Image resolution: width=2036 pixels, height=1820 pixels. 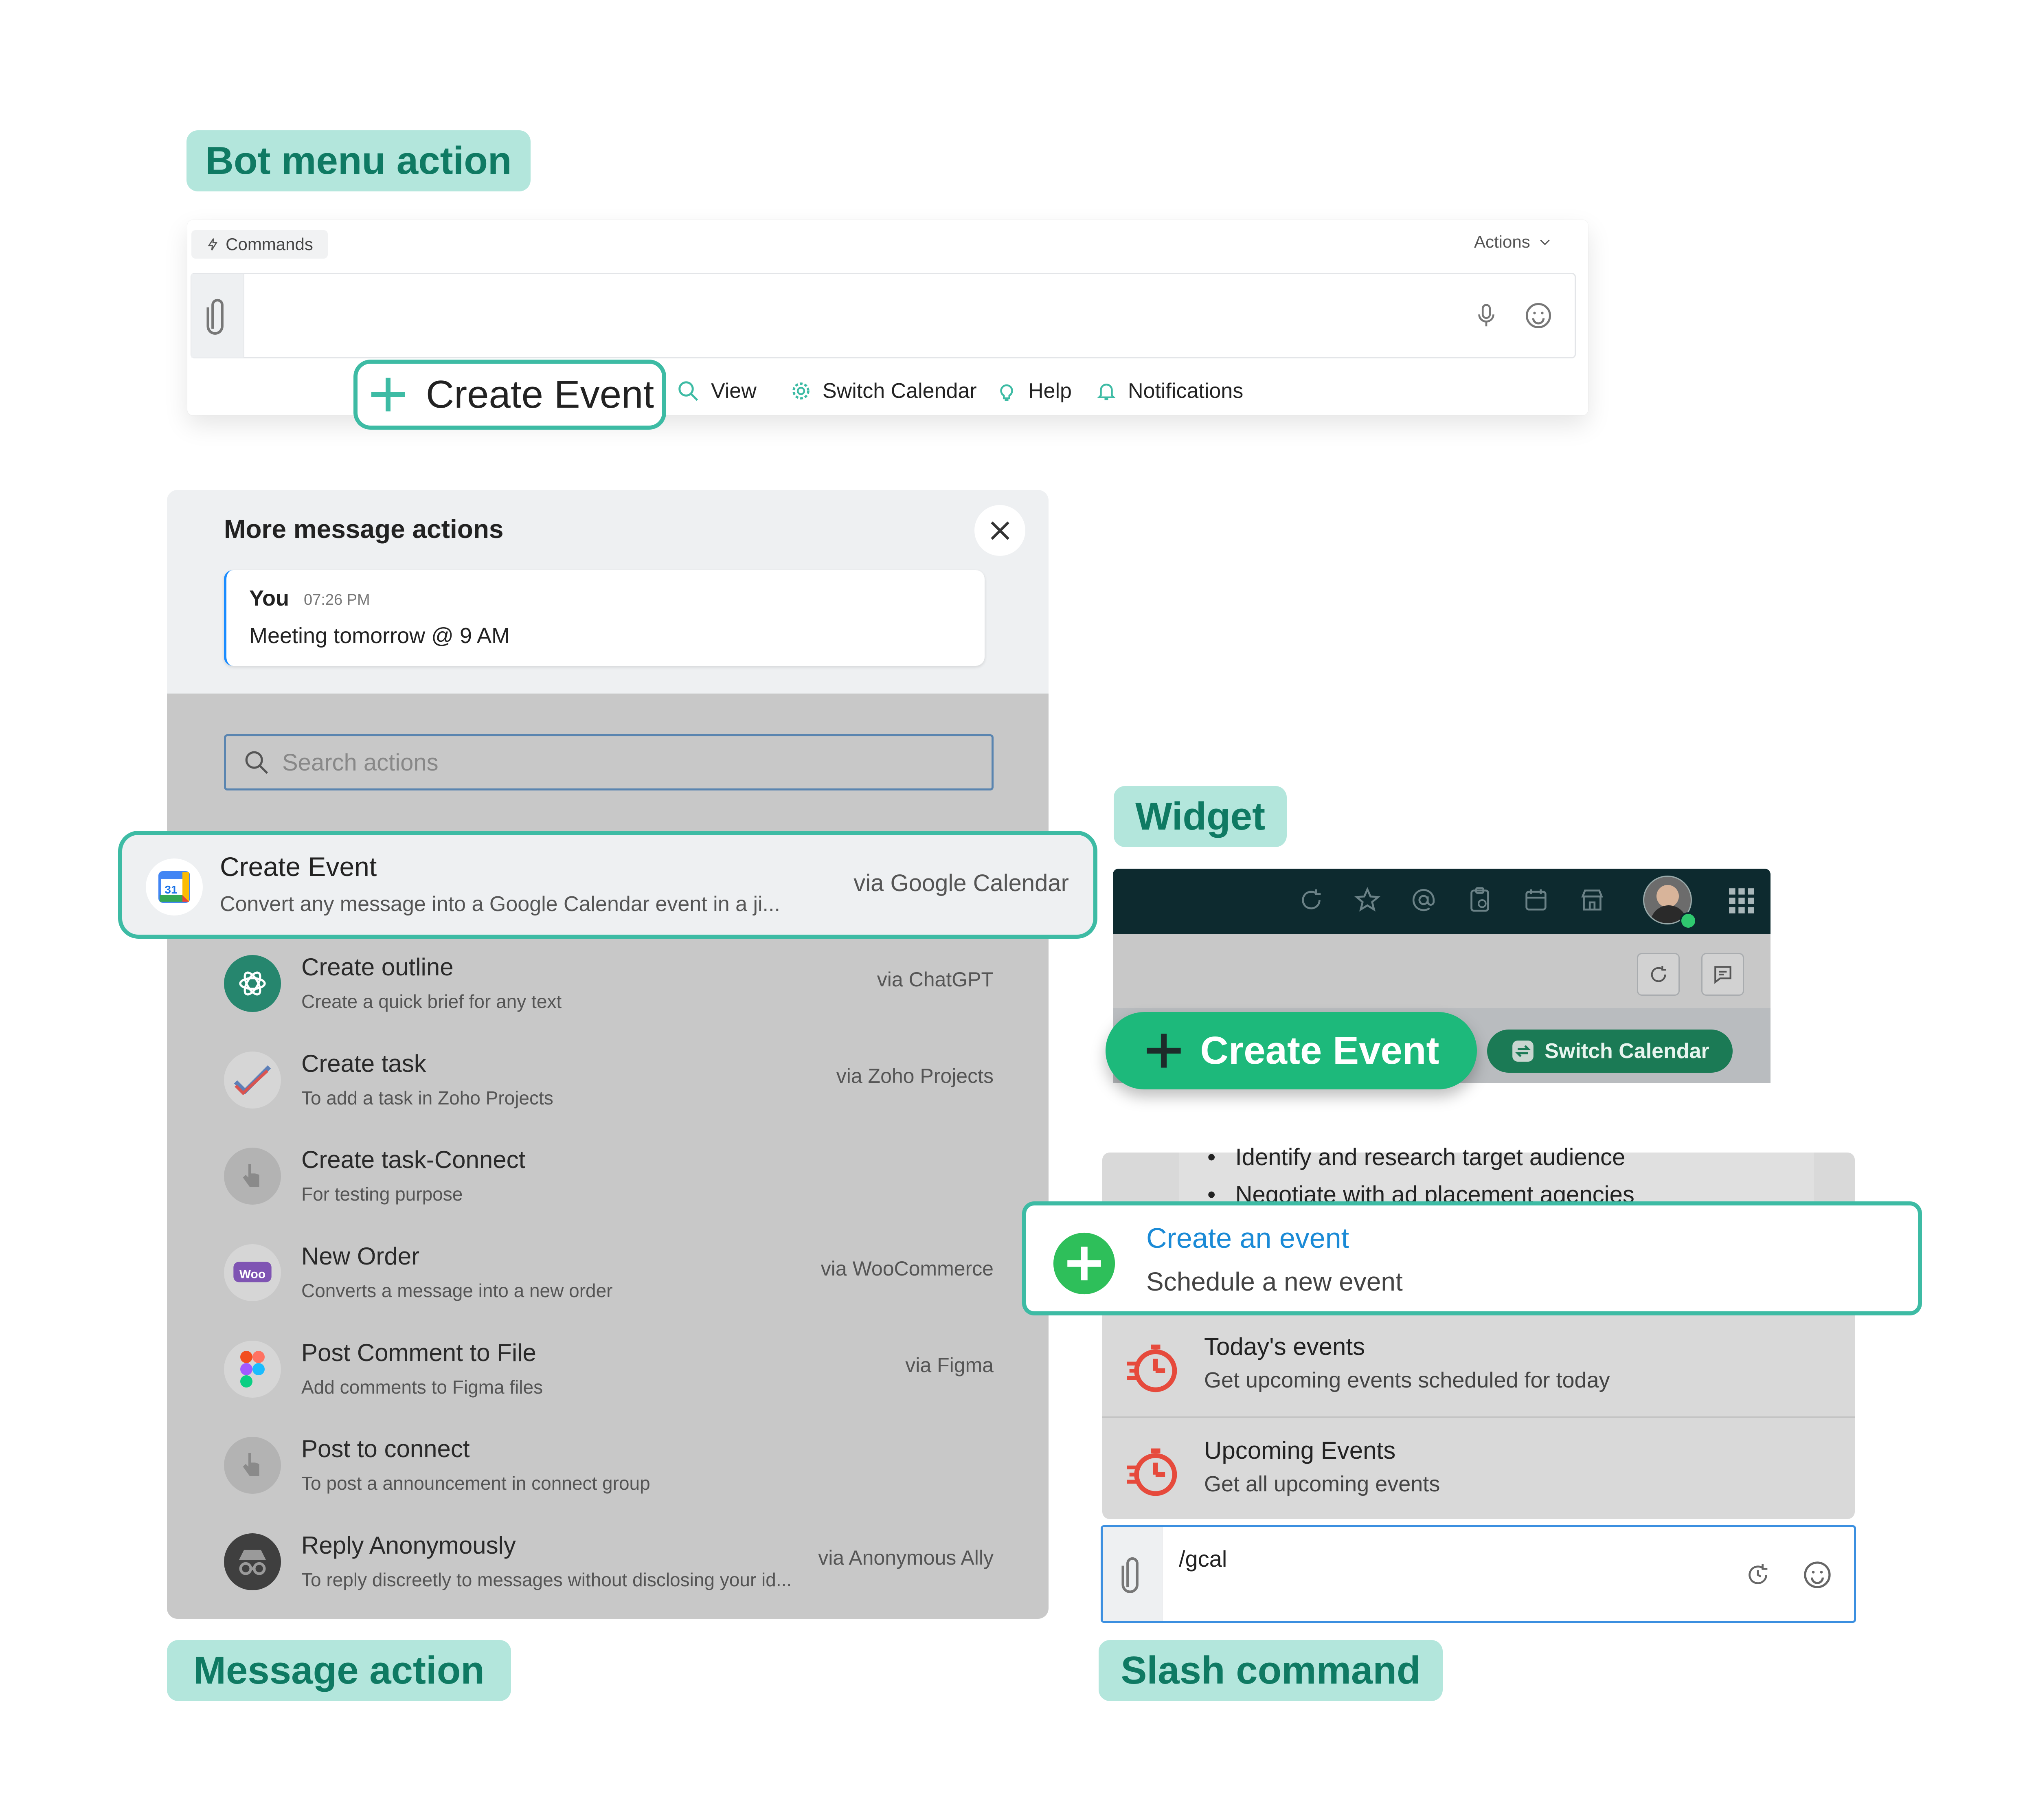 I want to click on microphone-icon, so click(x=1487, y=315).